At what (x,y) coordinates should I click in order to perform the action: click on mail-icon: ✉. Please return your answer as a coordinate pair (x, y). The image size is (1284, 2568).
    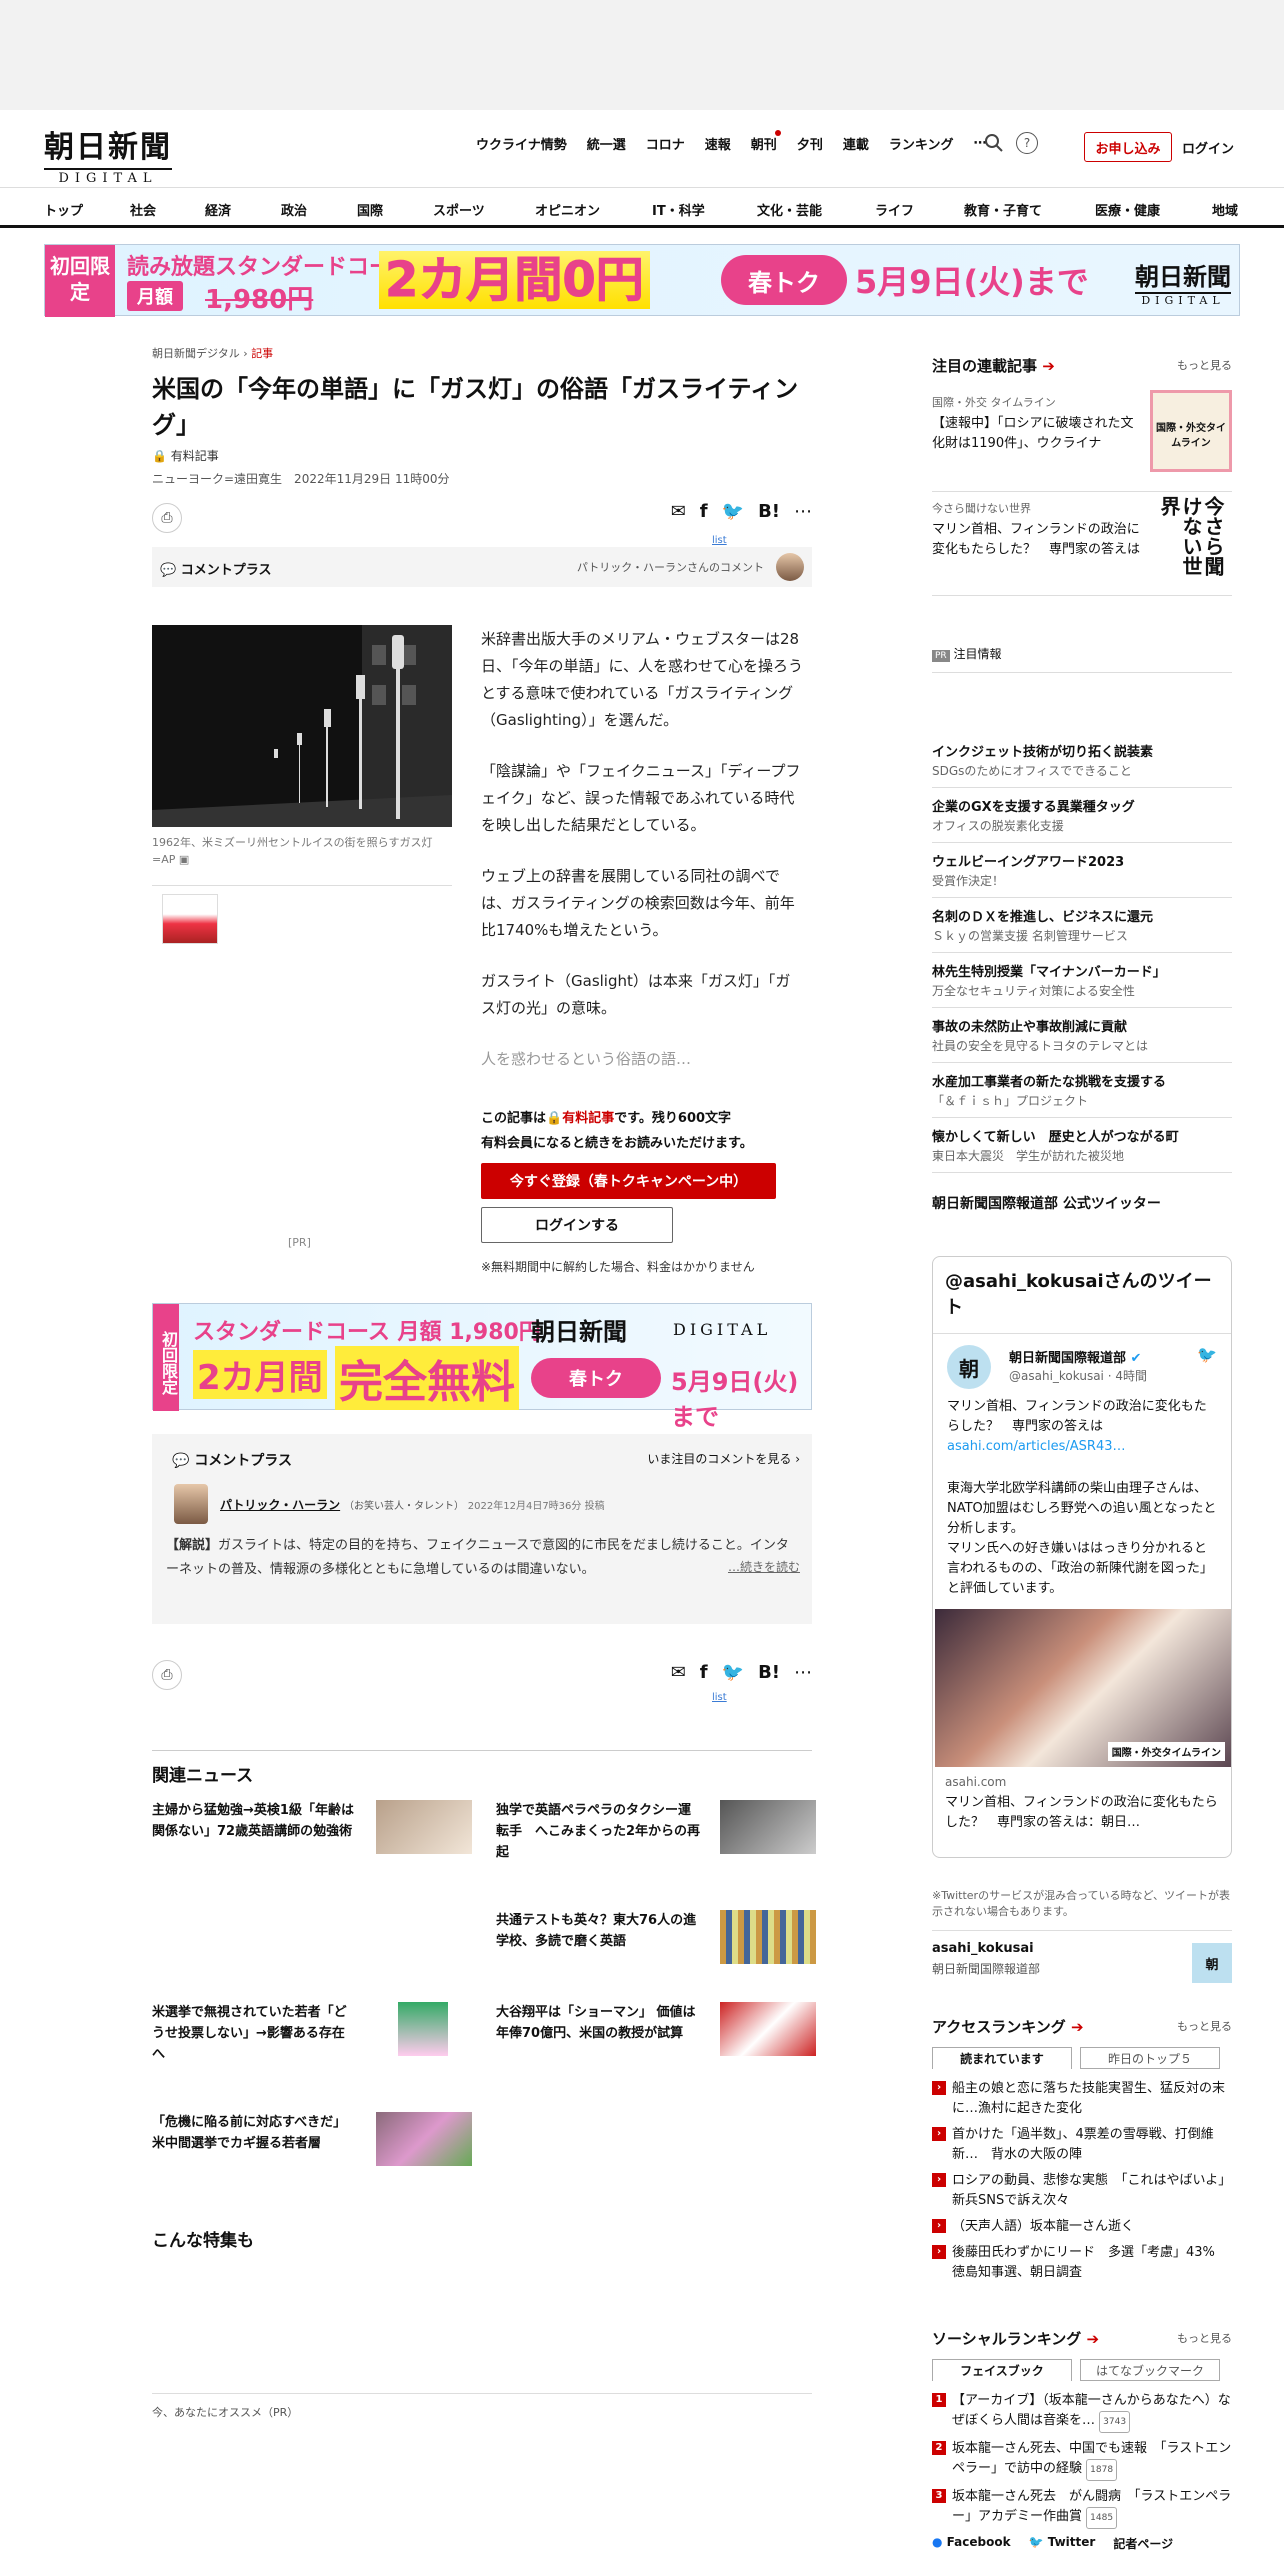
    Looking at the image, I should click on (678, 511).